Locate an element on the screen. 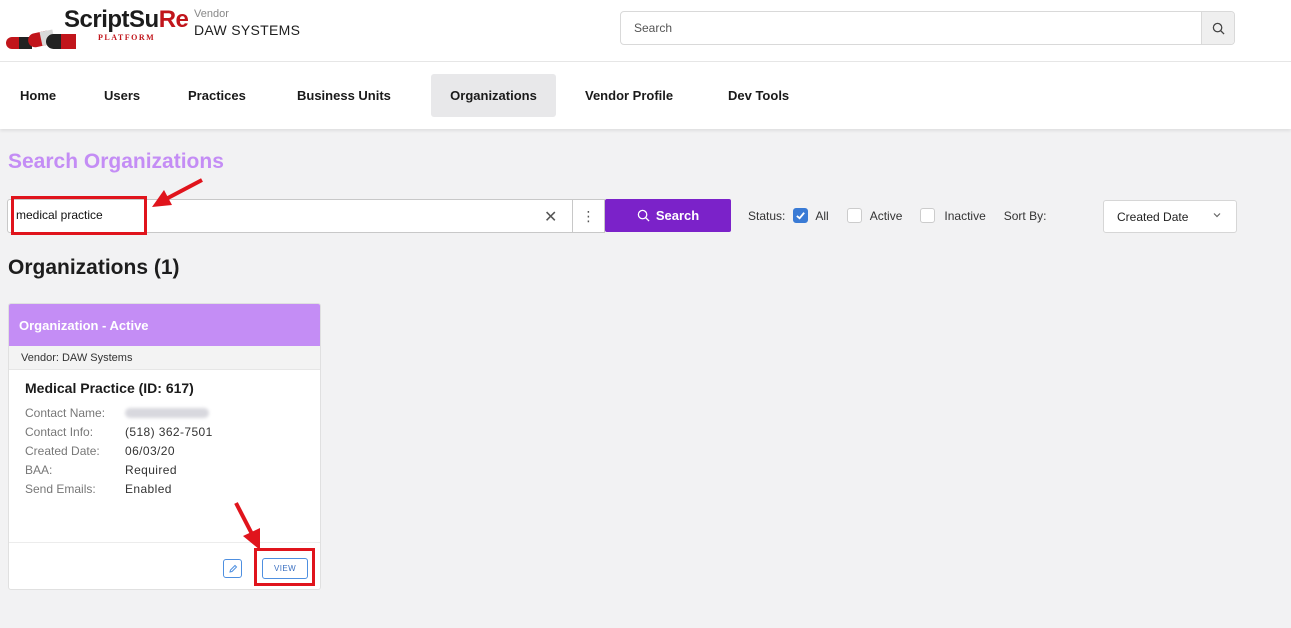 This screenshot has height=628, width=1291. status-label: Status: is located at coordinates (767, 215).